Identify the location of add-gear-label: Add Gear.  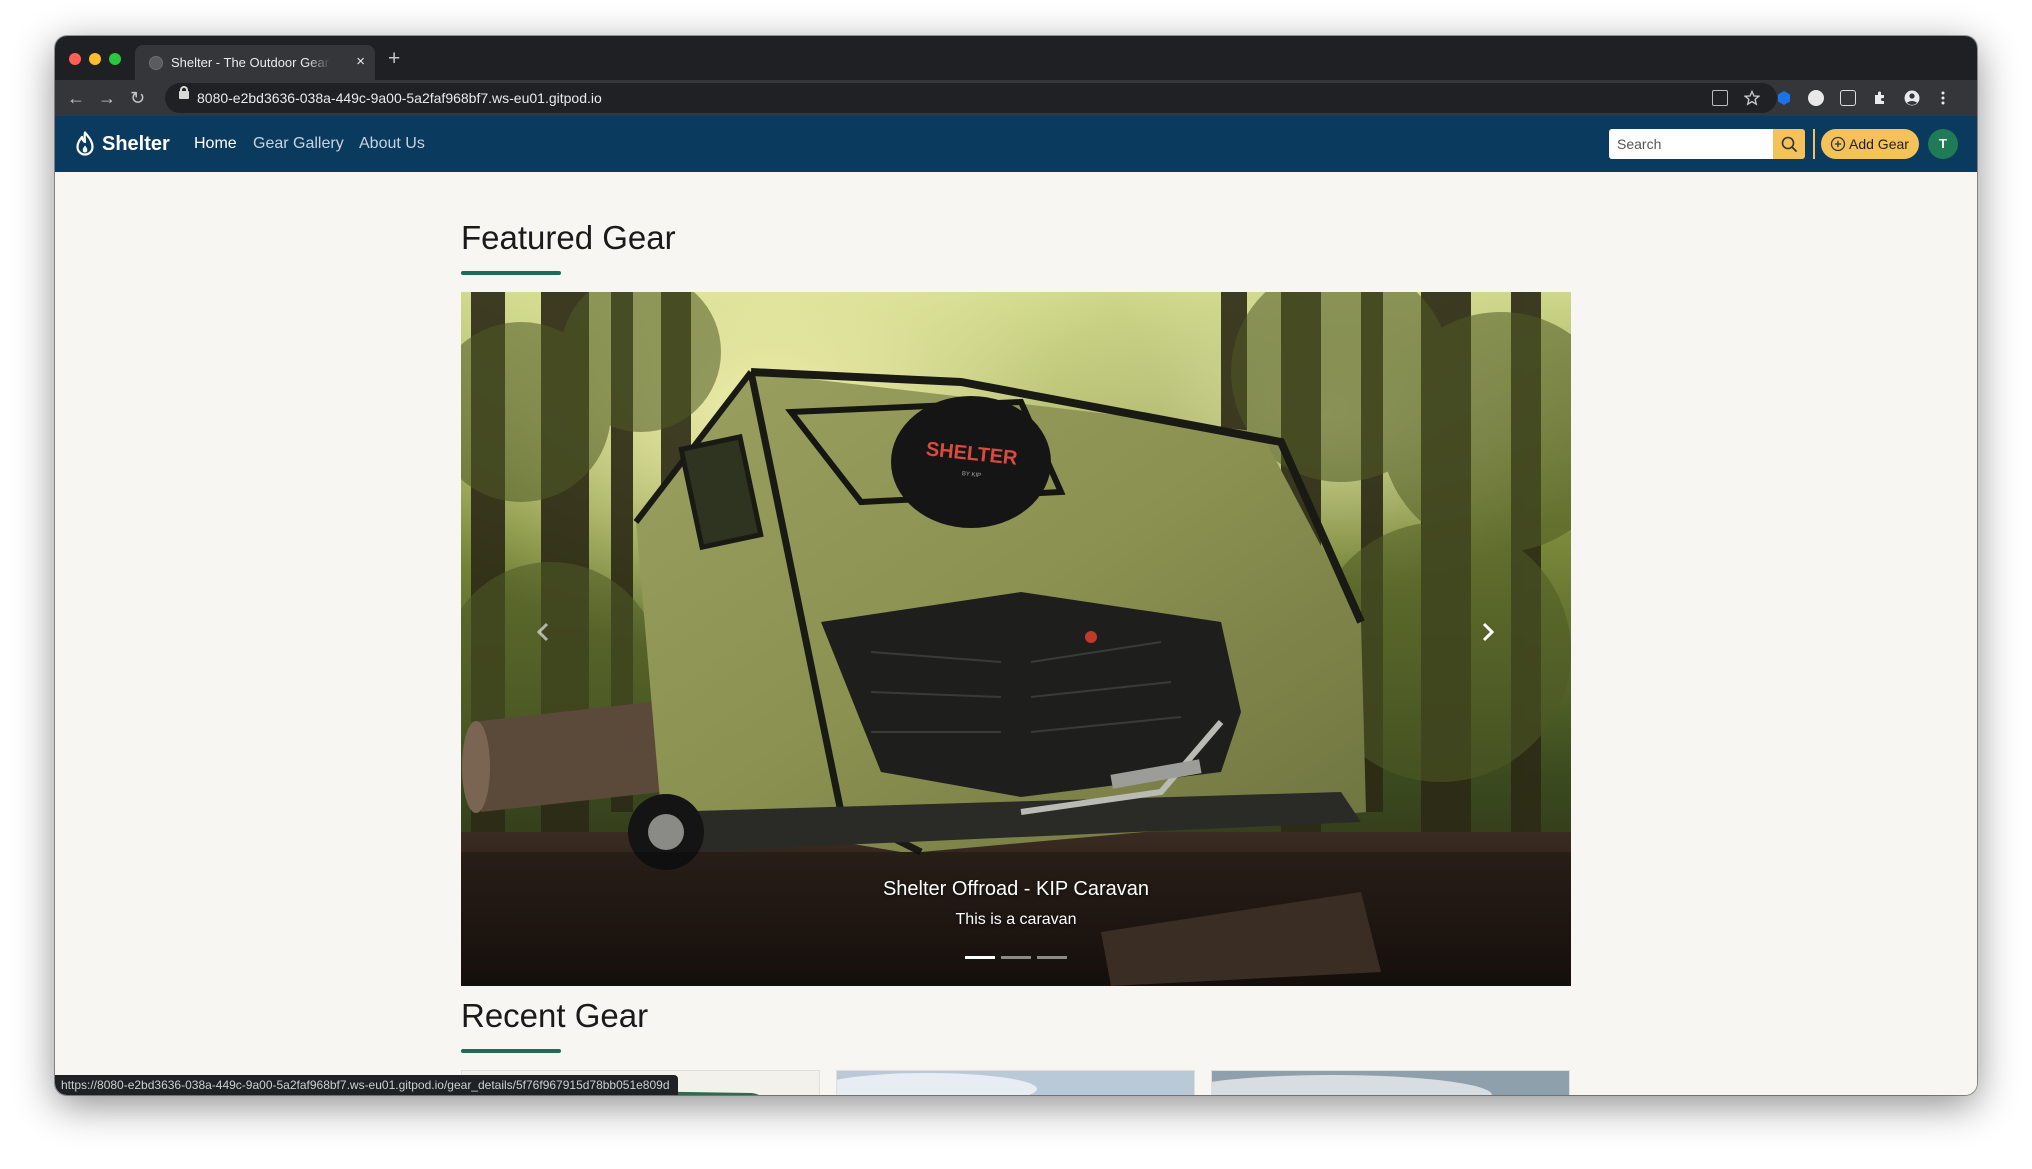
(1879, 144).